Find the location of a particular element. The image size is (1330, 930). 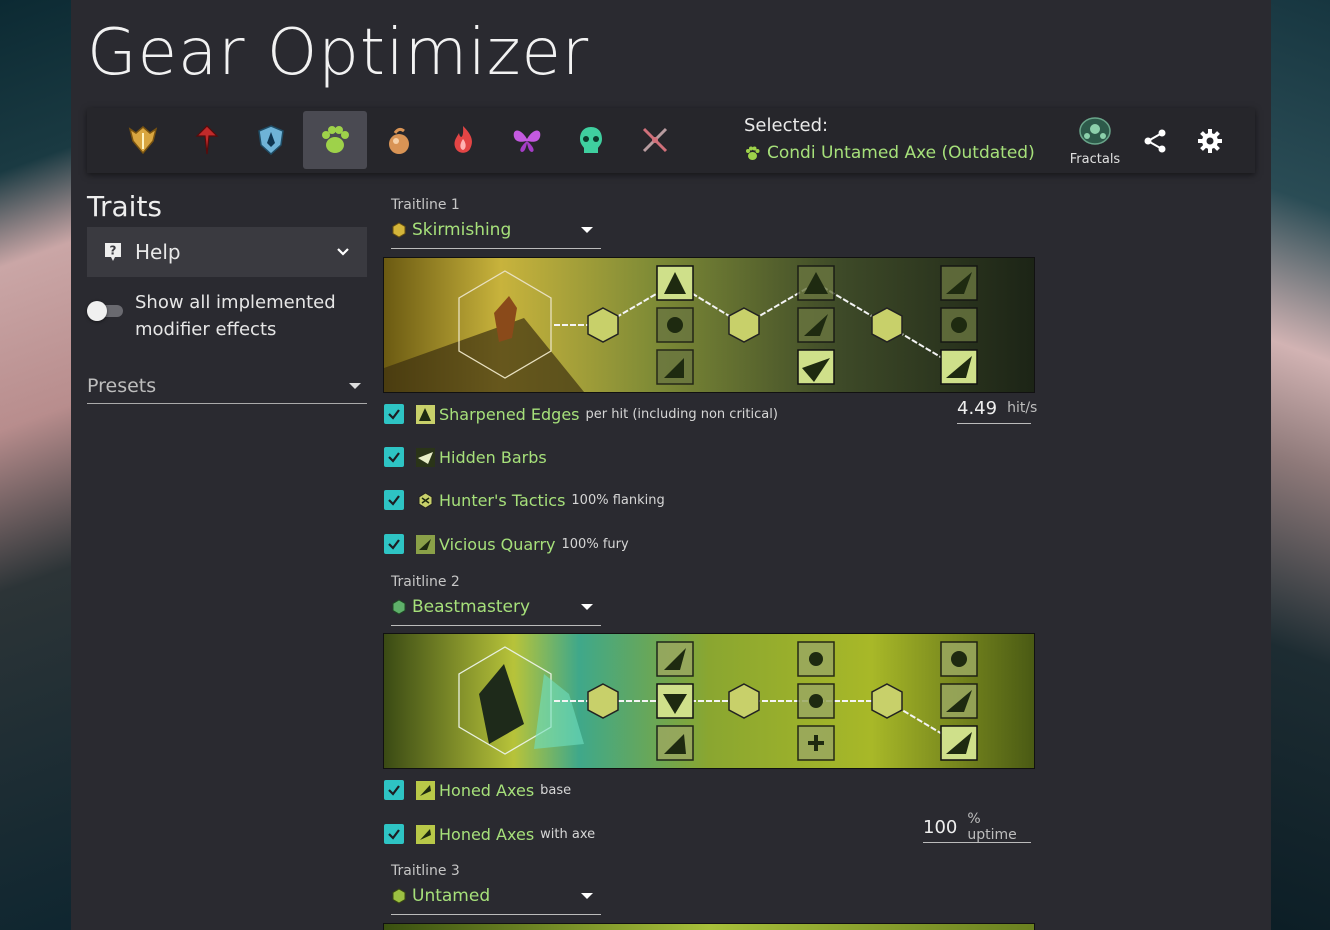

page-title: Gear Optimizer is located at coordinates (338, 53).